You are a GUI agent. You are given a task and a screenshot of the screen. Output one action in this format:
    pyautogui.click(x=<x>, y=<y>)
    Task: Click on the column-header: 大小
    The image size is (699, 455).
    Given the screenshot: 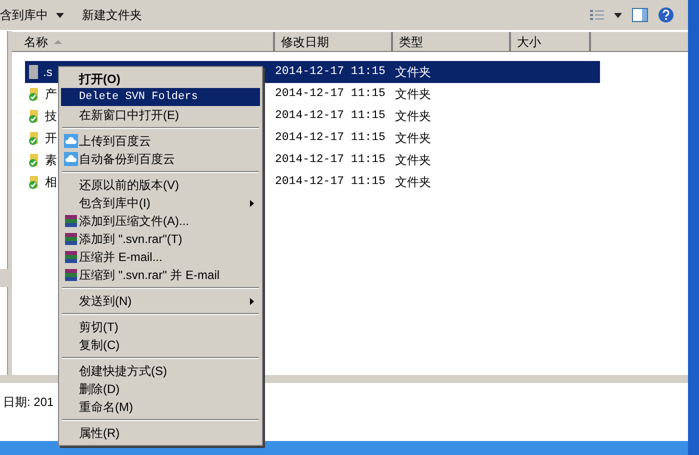 What is the action you would take?
    pyautogui.click(x=551, y=42)
    